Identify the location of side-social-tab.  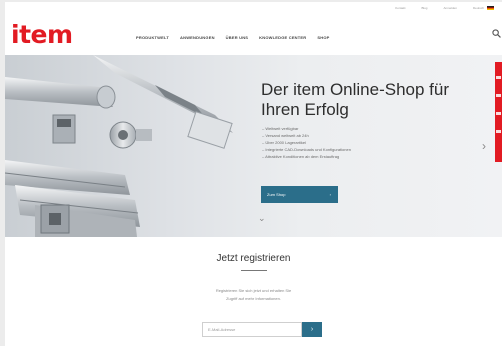
(498, 112).